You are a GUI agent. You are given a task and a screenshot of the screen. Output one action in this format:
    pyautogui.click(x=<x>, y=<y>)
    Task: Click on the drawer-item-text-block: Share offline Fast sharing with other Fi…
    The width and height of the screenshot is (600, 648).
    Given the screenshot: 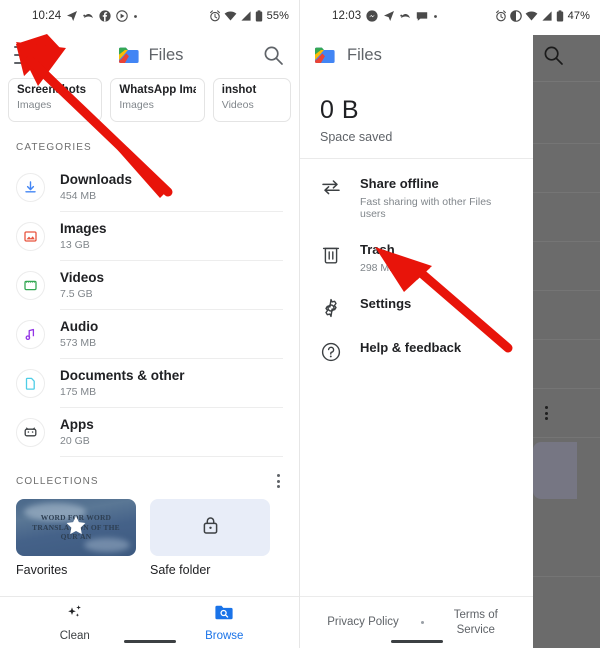 What is the action you would take?
    pyautogui.click(x=436, y=198)
    